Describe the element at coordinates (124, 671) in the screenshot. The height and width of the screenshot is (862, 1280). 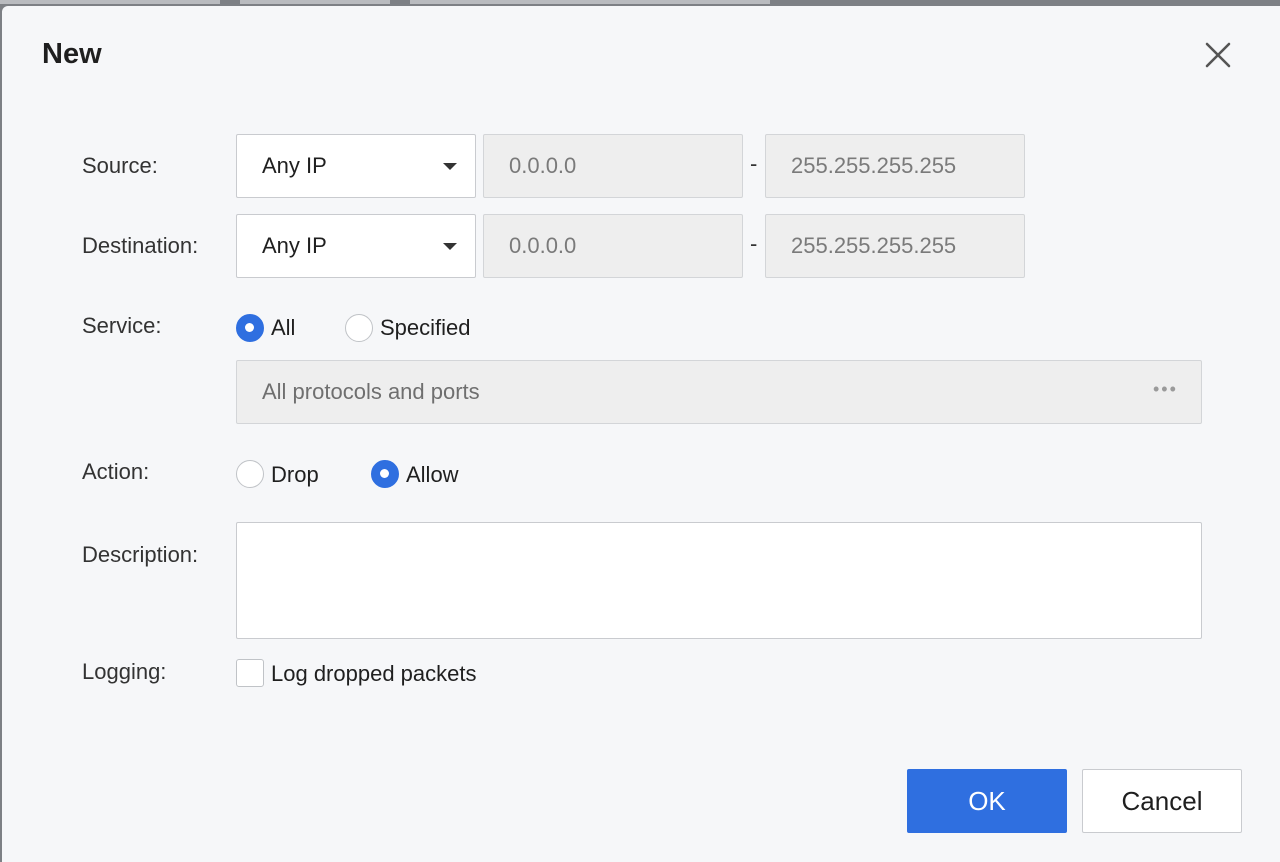
I see `logging-label: Logging:` at that location.